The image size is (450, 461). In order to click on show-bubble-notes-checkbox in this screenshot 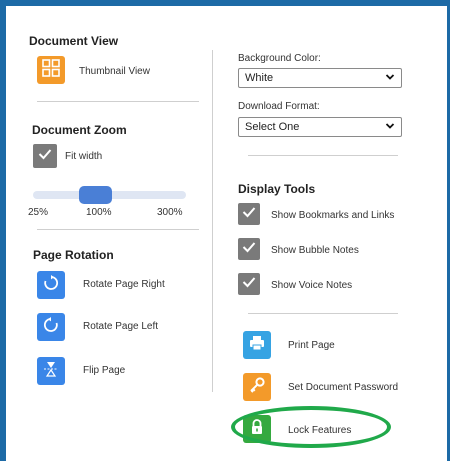, I will do `click(249, 249)`.